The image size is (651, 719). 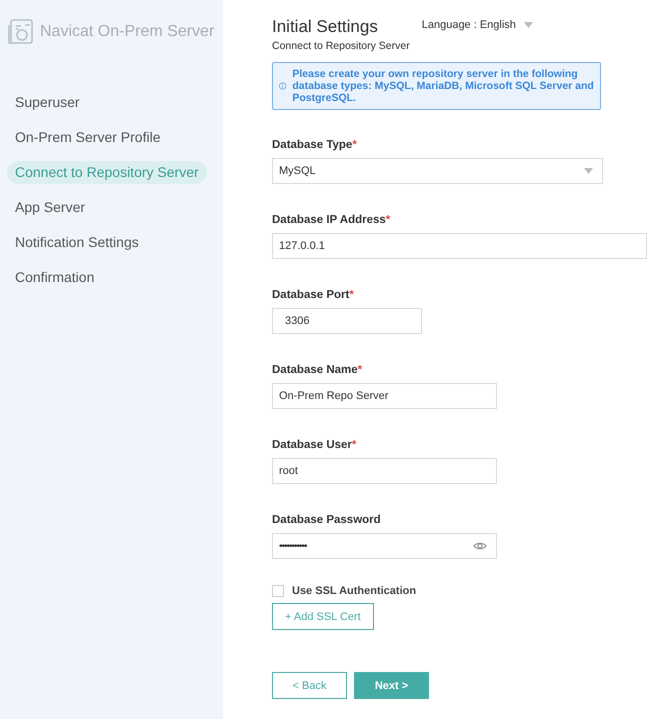 I want to click on sidebar-item: Superuser, so click(x=47, y=102).